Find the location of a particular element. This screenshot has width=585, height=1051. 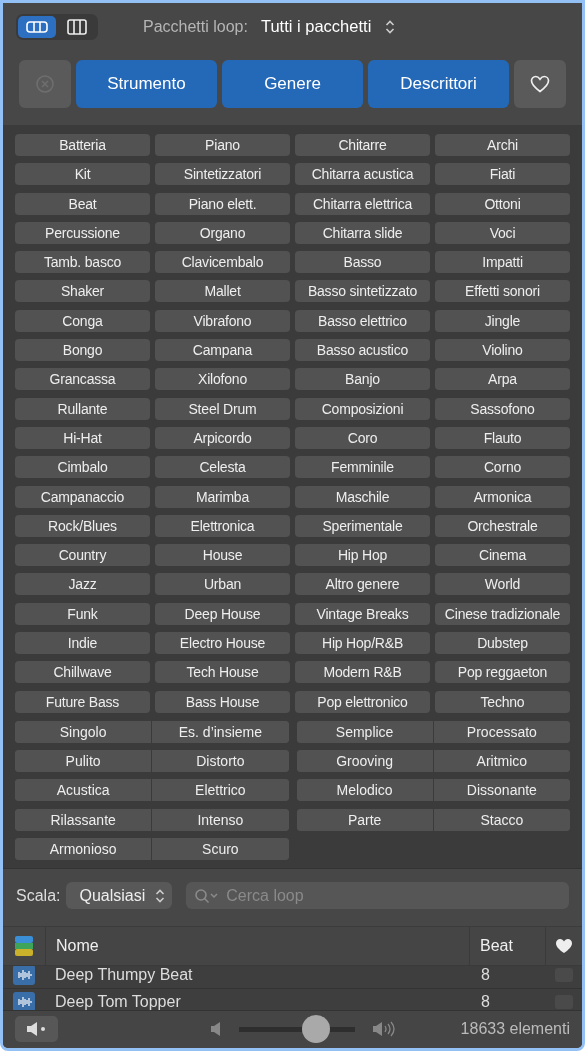

keyword-button: Country is located at coordinates (82, 555).